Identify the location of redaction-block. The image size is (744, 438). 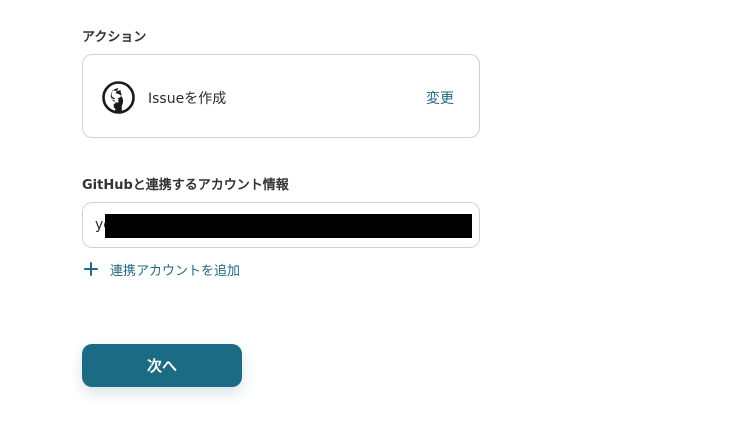
(288, 226).